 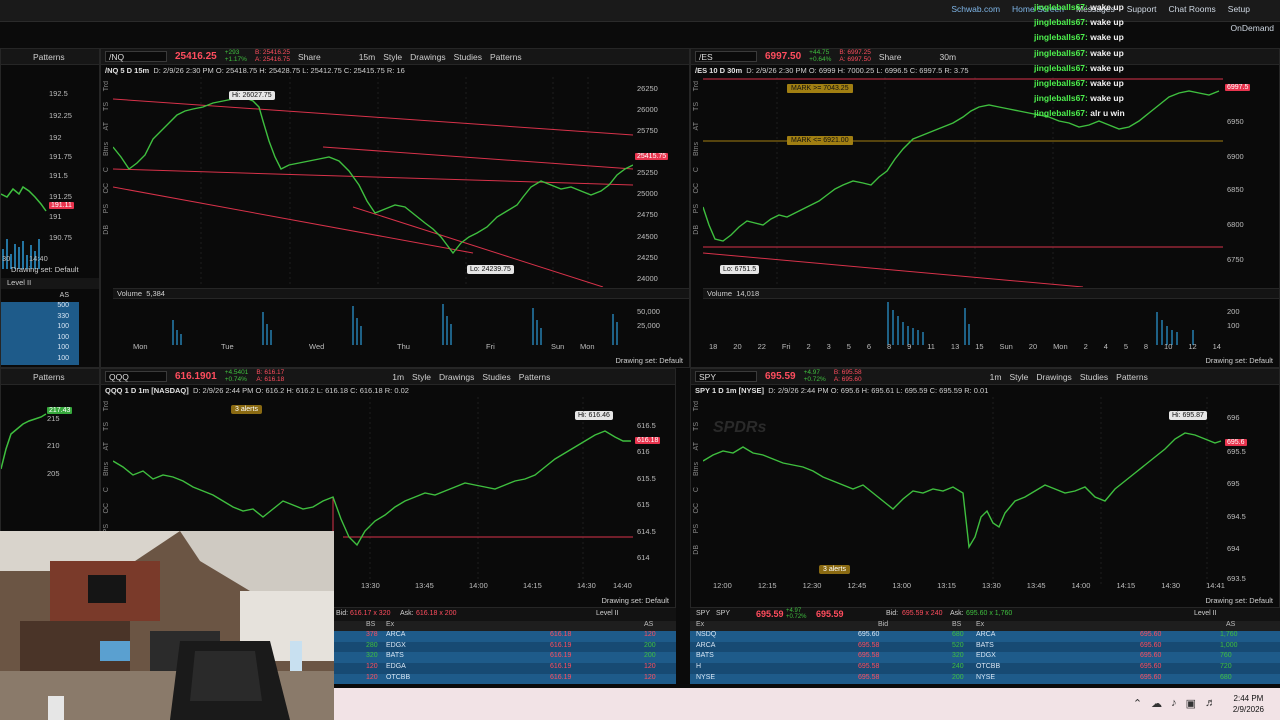 What do you see at coordinates (235, 59) in the screenshot?
I see `nq-change-pct: +1.17%` at bounding box center [235, 59].